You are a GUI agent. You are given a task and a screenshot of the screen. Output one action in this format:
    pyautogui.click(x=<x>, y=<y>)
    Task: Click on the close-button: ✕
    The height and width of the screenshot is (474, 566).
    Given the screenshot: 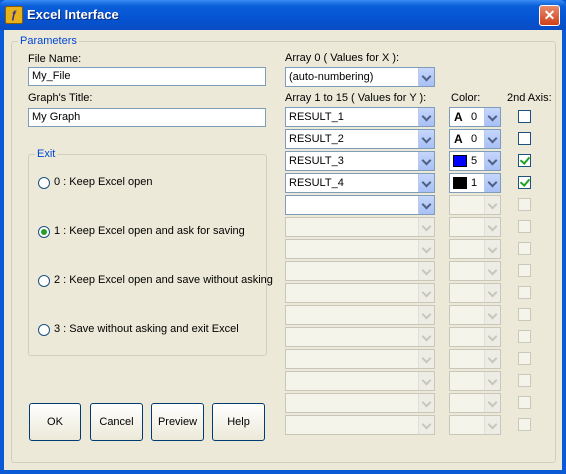 What is the action you would take?
    pyautogui.click(x=549, y=15)
    